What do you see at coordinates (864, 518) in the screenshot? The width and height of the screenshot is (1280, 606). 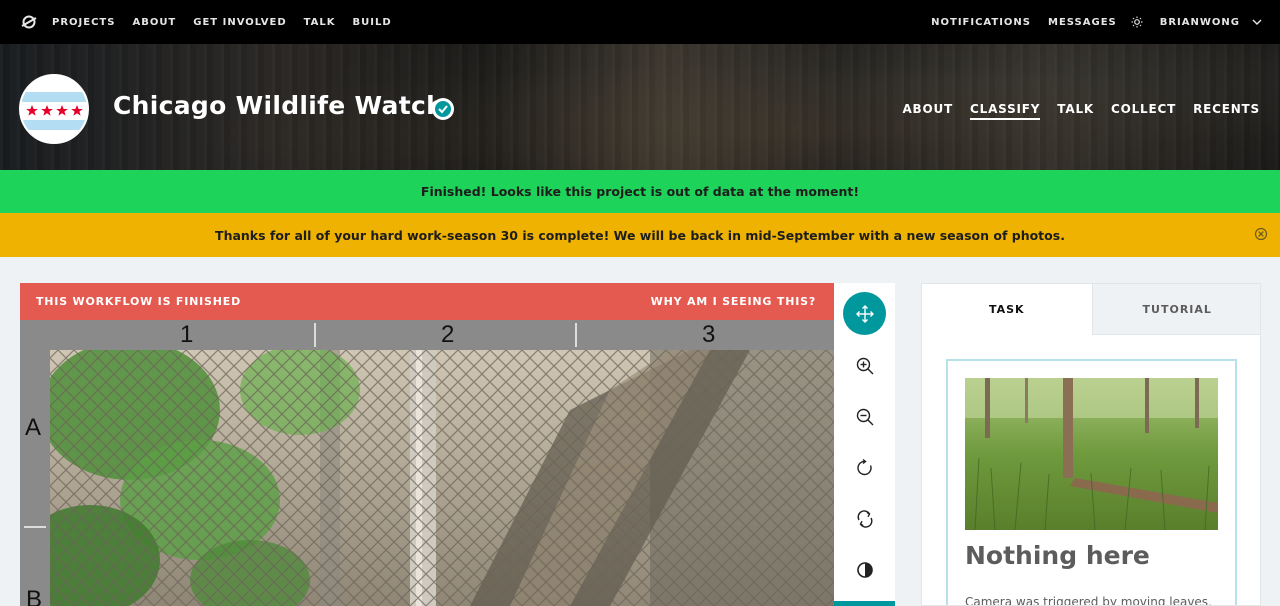 I see `reset-icon` at bounding box center [864, 518].